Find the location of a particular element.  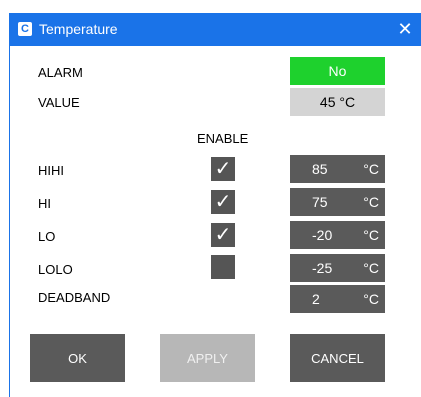

window-border is located at coordinates (9, 221).